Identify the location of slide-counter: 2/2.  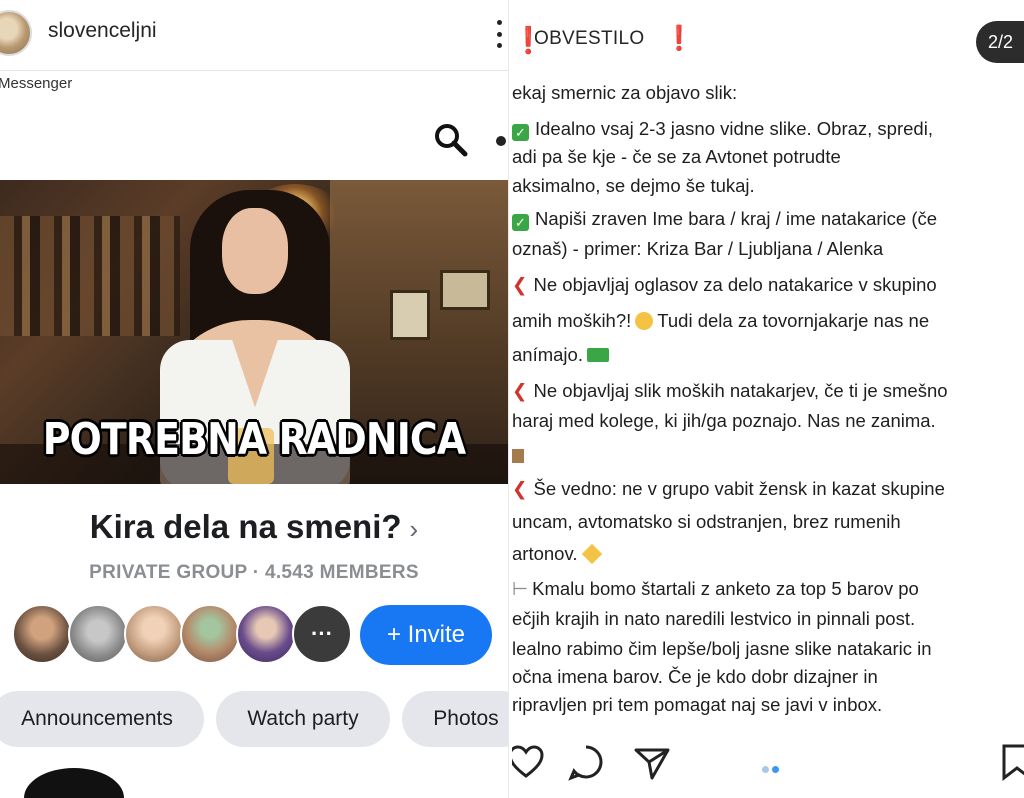
(1000, 42).